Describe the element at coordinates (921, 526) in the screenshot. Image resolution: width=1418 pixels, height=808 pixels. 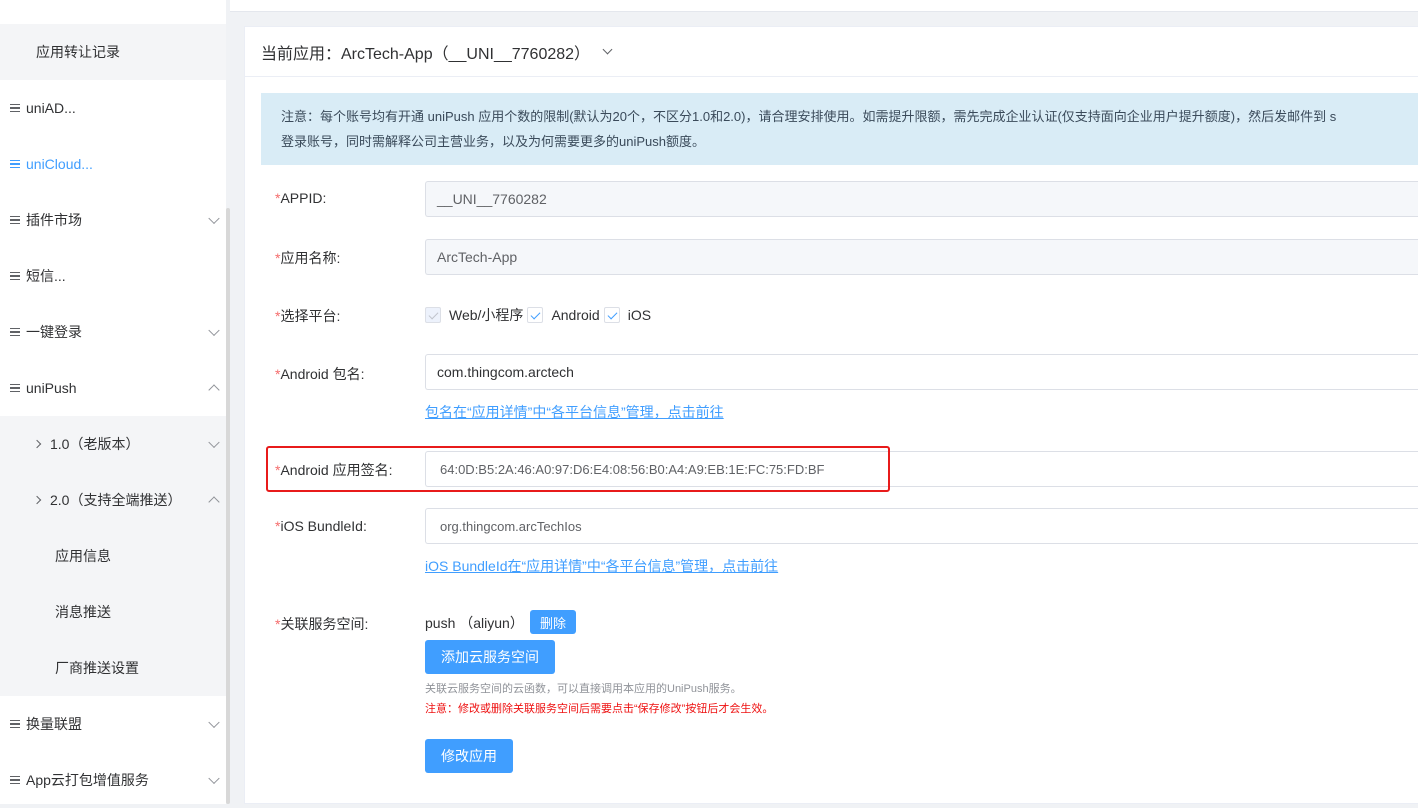
I see `ios-bundleid-input: org.thingcom.arcTechIos` at that location.